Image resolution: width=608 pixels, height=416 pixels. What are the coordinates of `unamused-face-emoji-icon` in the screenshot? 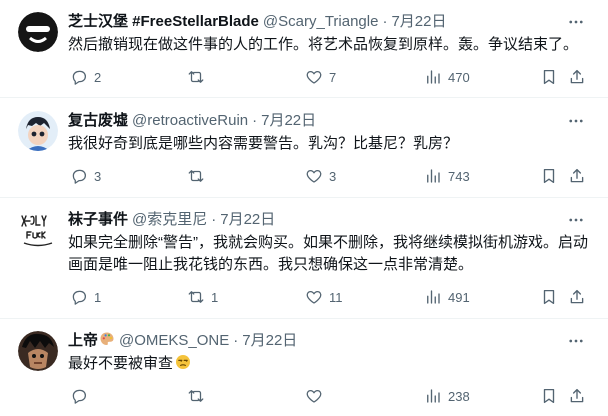 It's located at (183, 362).